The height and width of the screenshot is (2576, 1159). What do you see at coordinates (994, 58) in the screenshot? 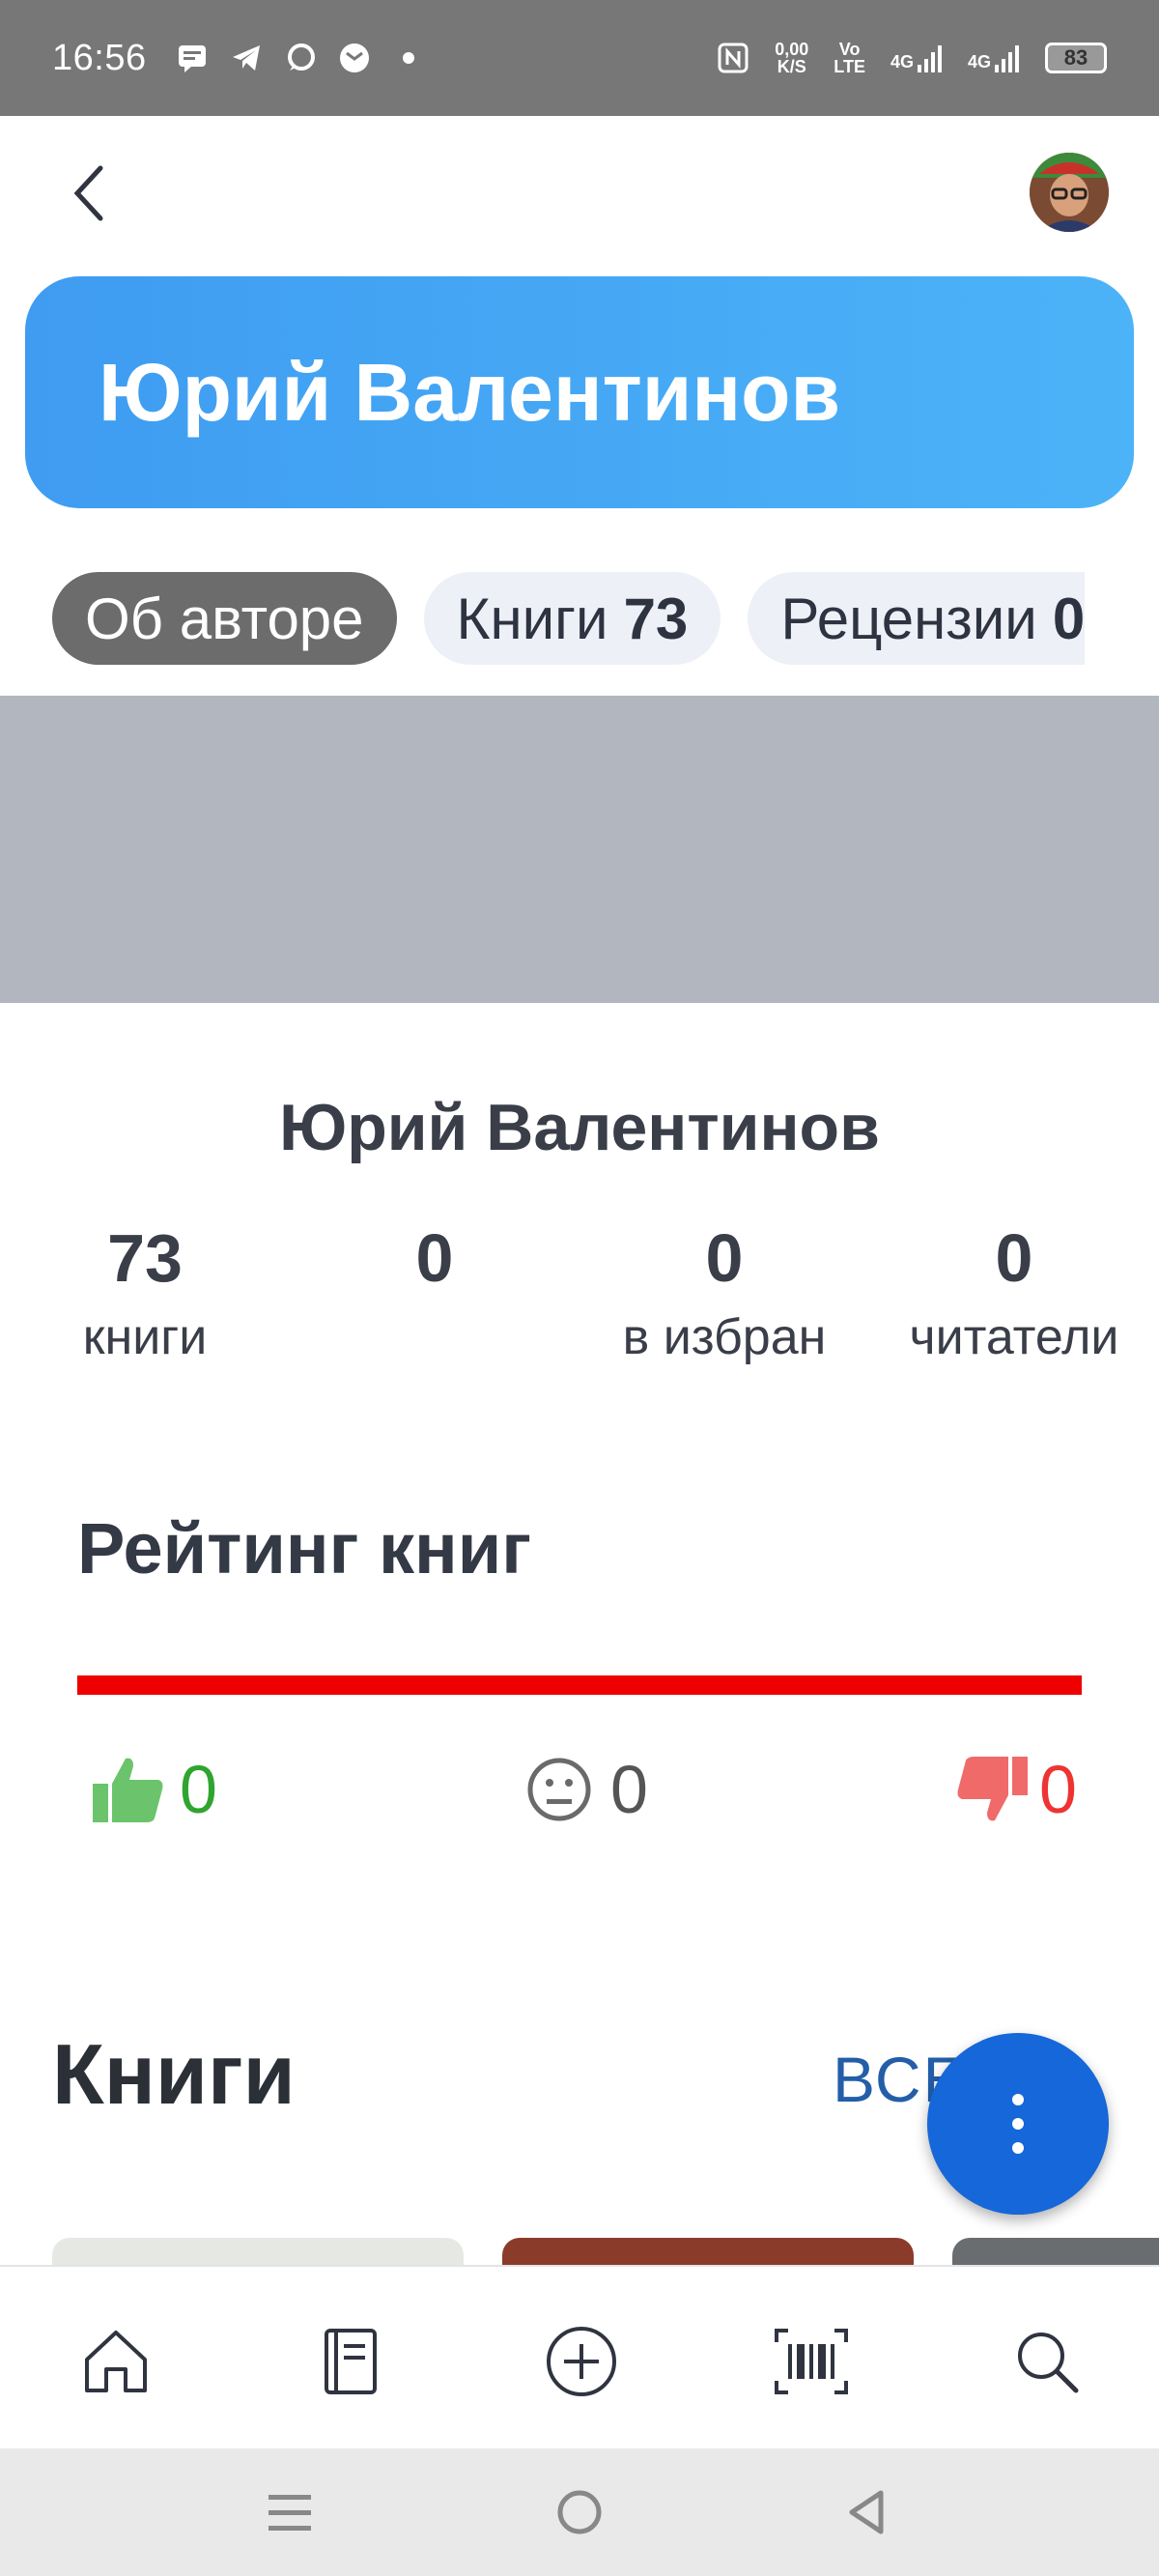
I see `signal-2: 4G` at bounding box center [994, 58].